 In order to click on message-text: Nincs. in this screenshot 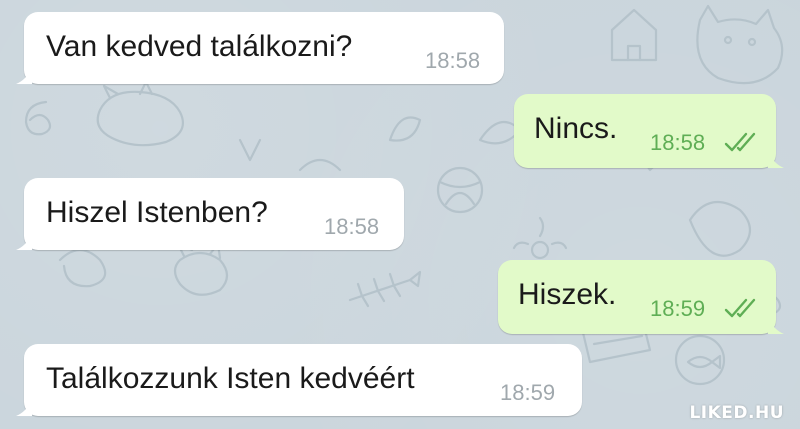, I will do `click(576, 128)`.